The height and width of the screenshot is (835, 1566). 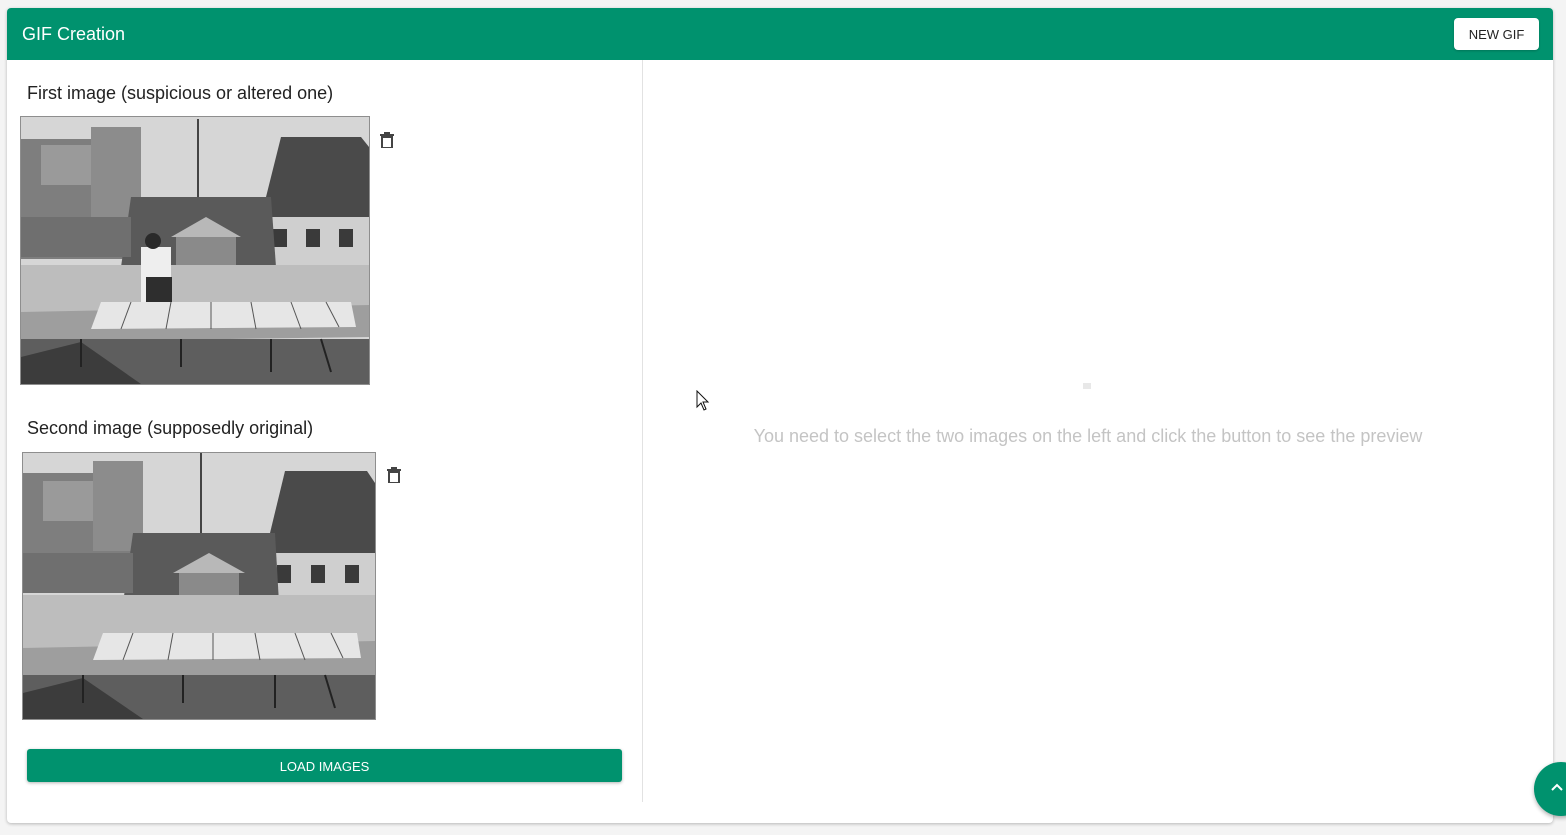 What do you see at coordinates (703, 400) in the screenshot?
I see `mouse-pointer-icon` at bounding box center [703, 400].